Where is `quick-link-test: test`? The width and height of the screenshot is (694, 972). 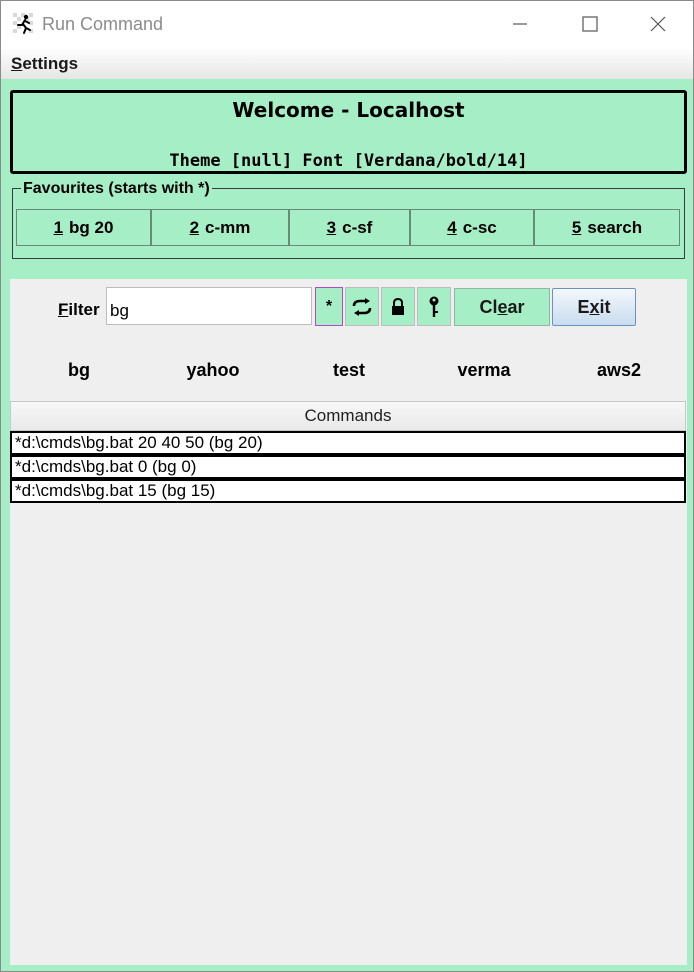
quick-link-test: test is located at coordinates (349, 370).